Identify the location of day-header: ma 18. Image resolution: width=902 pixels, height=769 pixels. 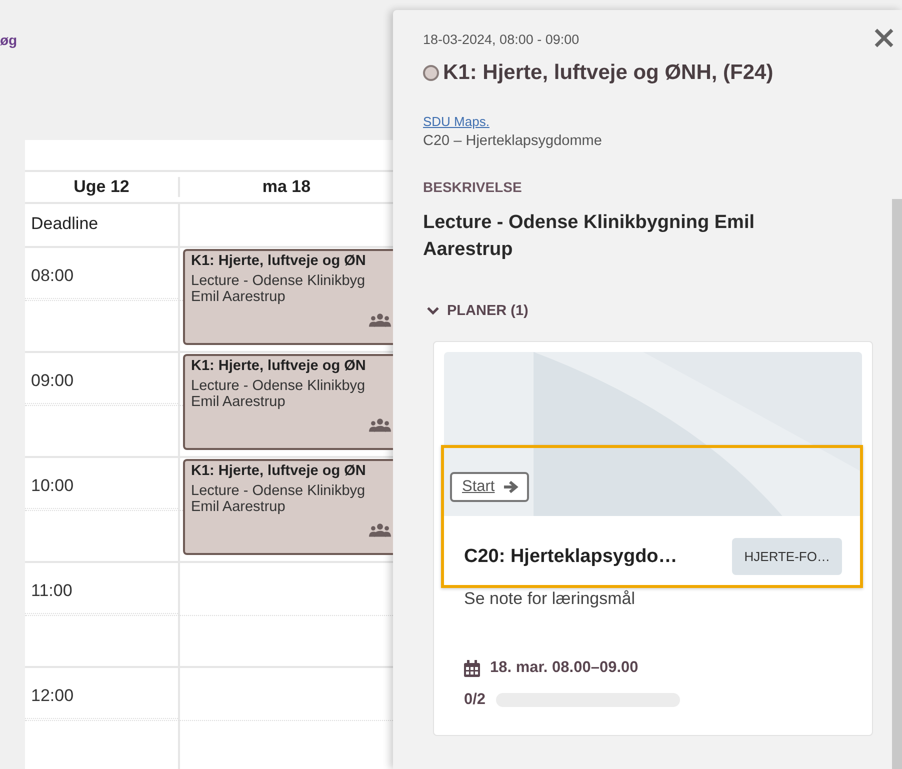
(286, 187).